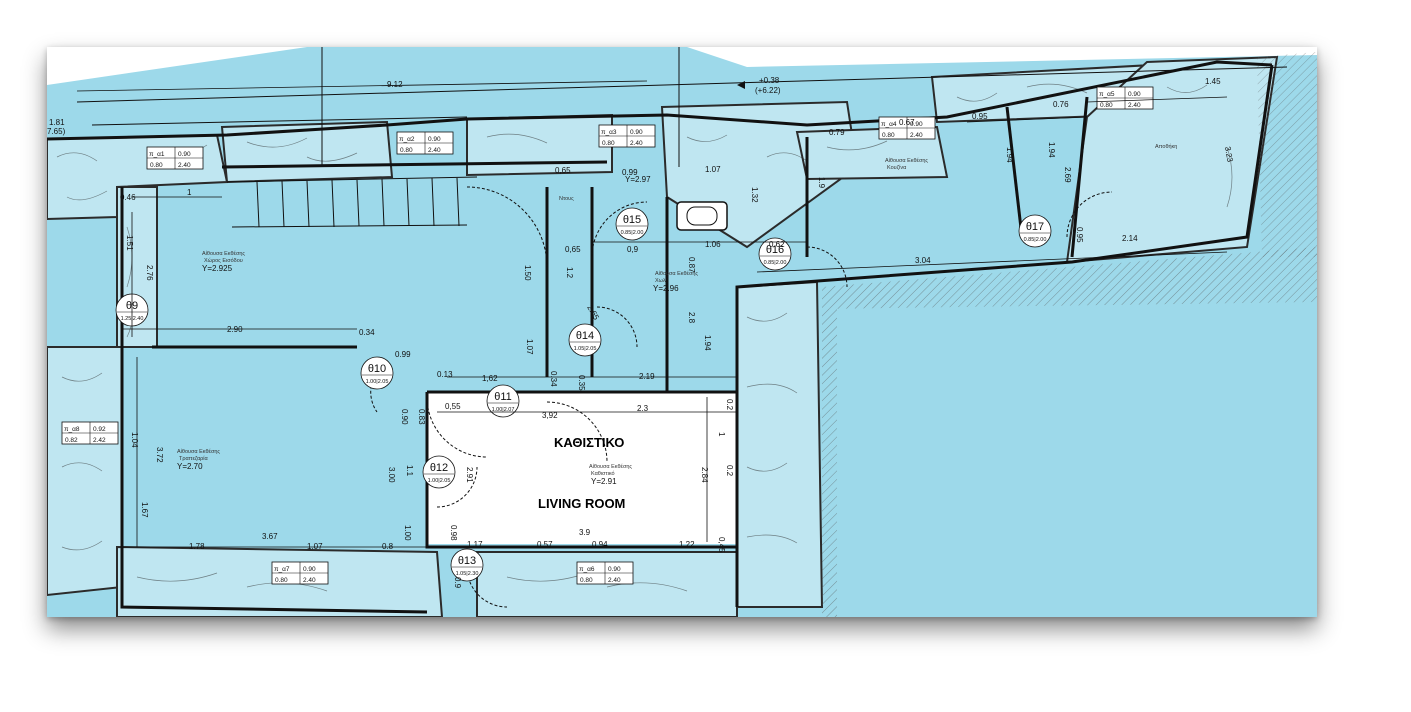 The image size is (1411, 712). Describe the element at coordinates (1107, 94) in the screenshot. I see `window-name: π_α5` at that location.